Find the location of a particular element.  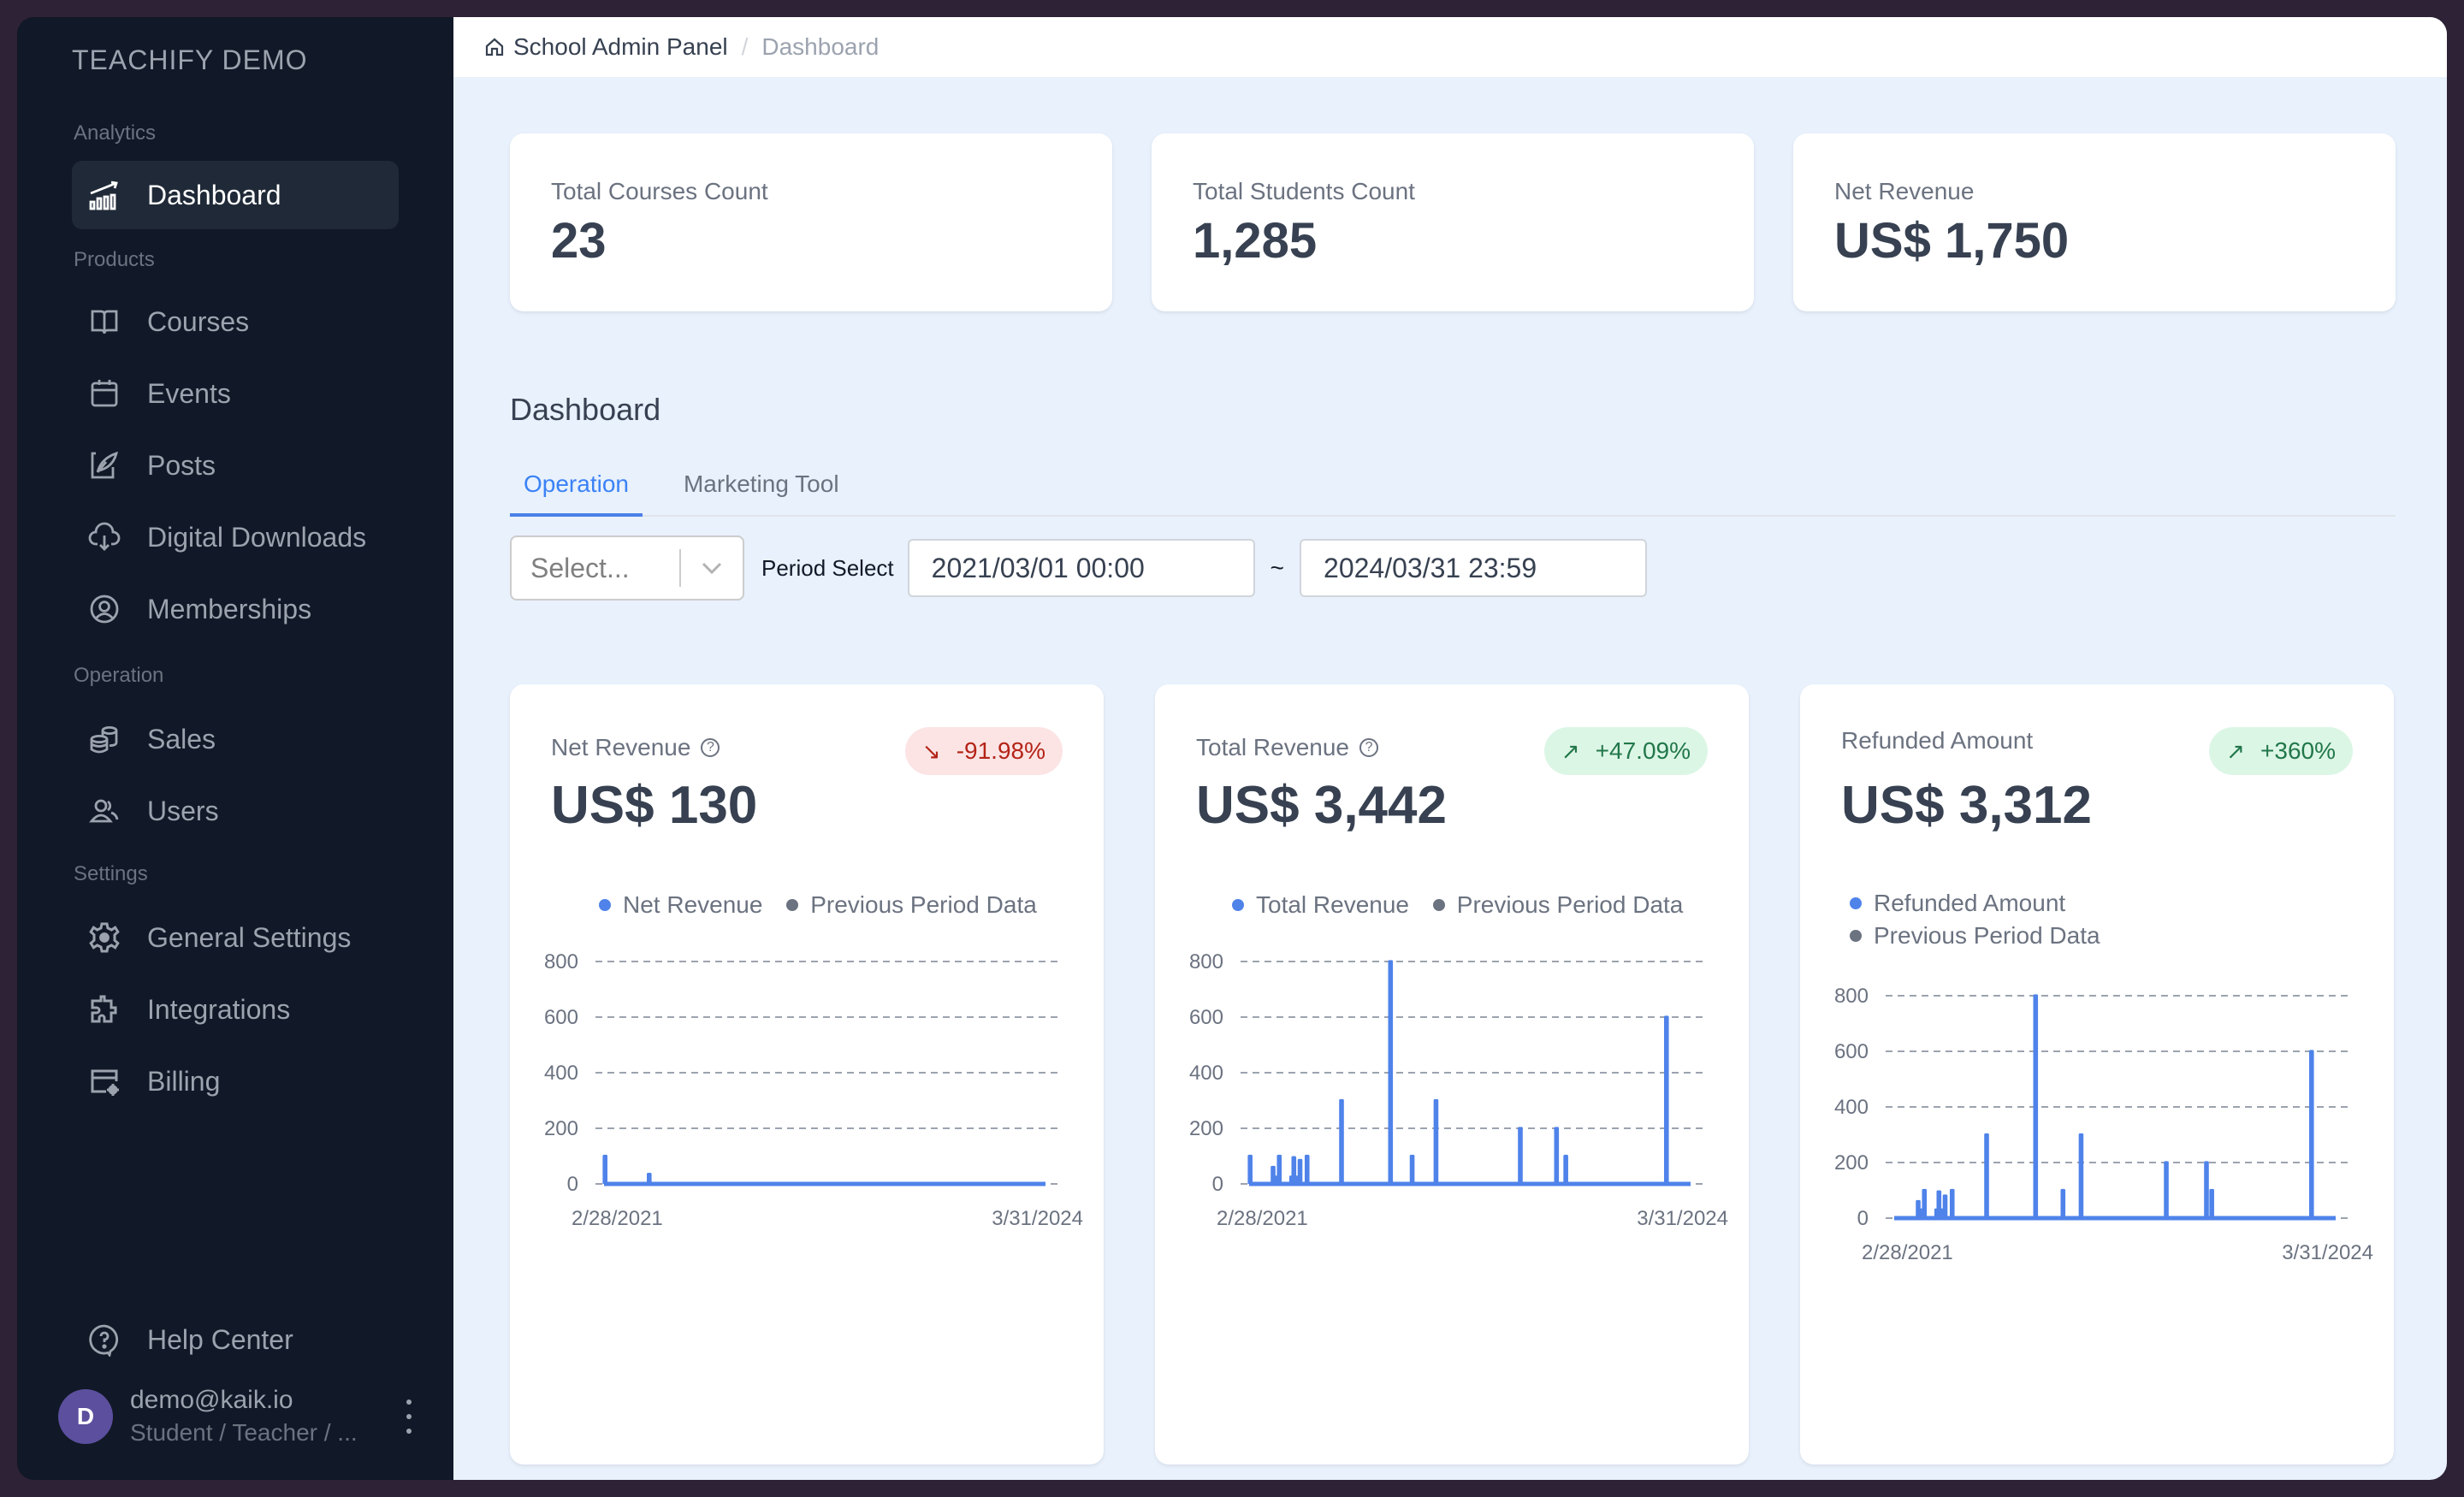

total-revenue-chart: 0 200 400 600 800 2/28/2021 3/31/2024 is located at coordinates (1452, 1095).